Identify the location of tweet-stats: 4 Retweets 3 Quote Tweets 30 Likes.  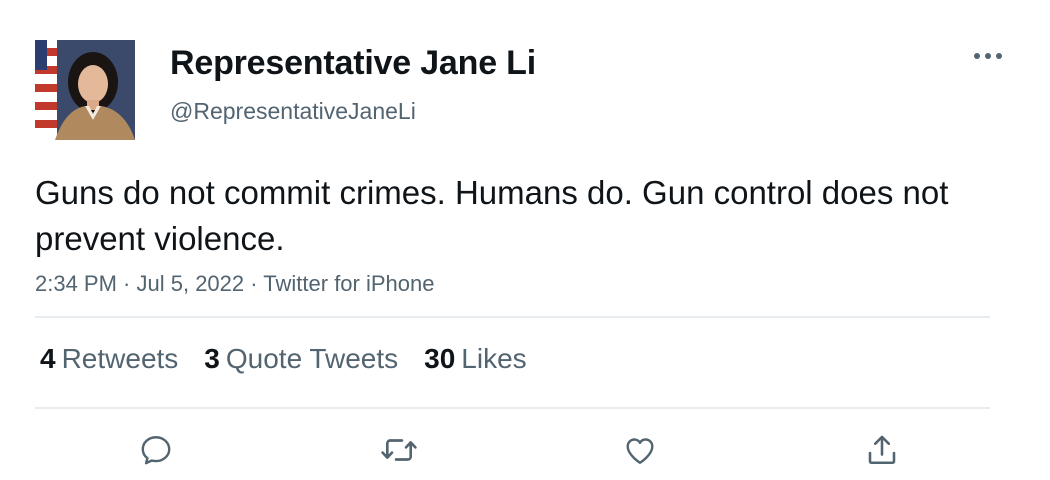
(296, 359).